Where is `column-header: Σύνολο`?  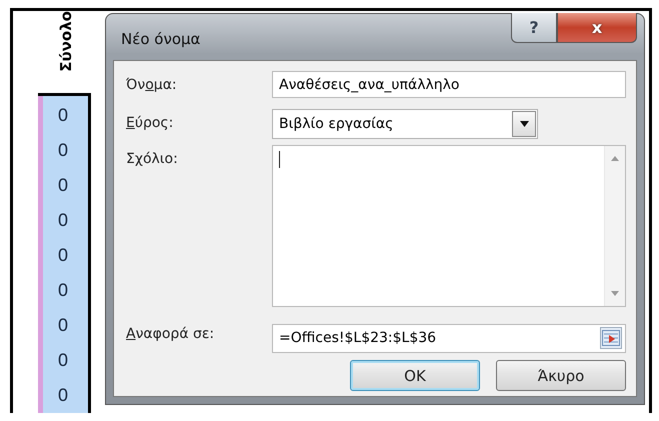
column-header: Σύνολο is located at coordinates (66, 41).